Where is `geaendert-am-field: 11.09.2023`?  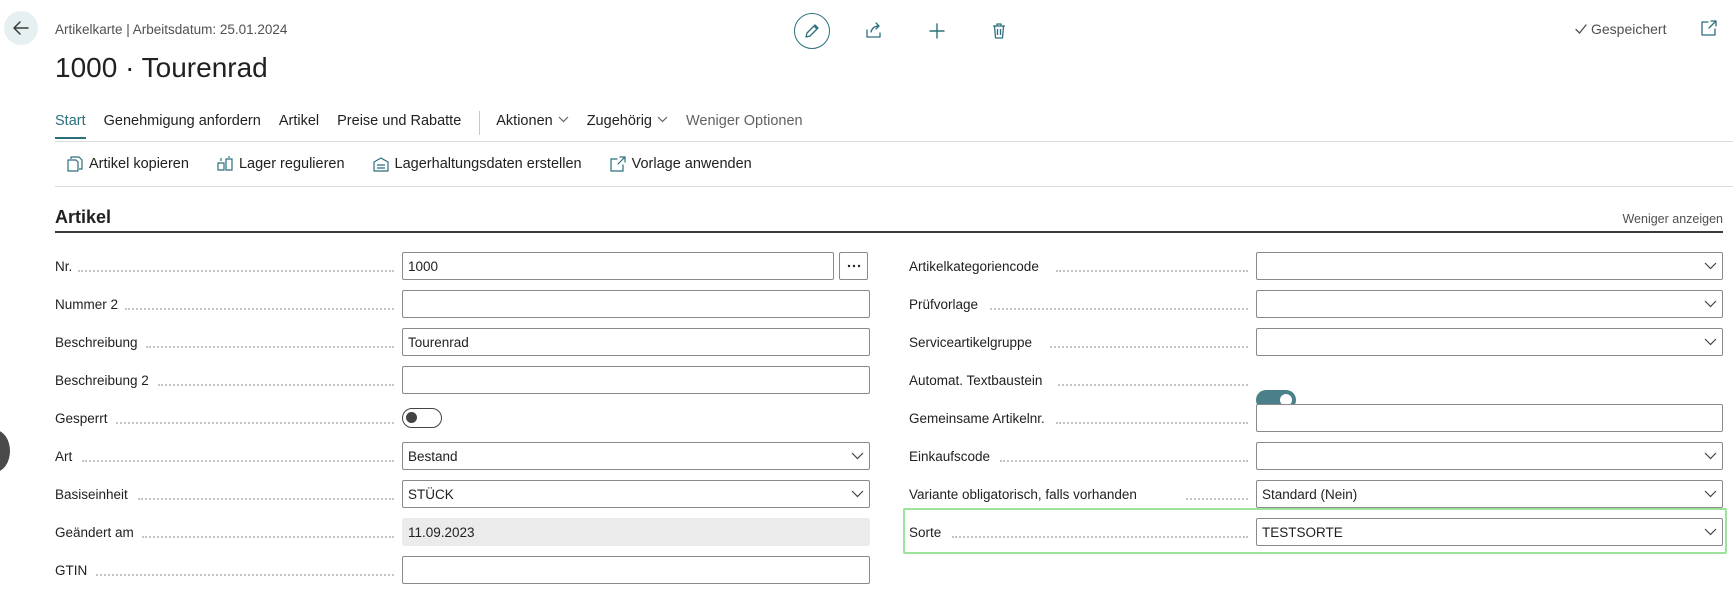 geaendert-am-field: 11.09.2023 is located at coordinates (636, 532).